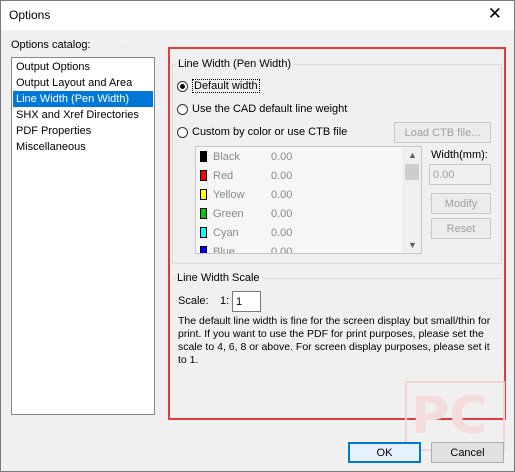 This screenshot has height=472, width=515. I want to click on catalog-item-pdf-properties: PDF Properties, so click(83, 131).